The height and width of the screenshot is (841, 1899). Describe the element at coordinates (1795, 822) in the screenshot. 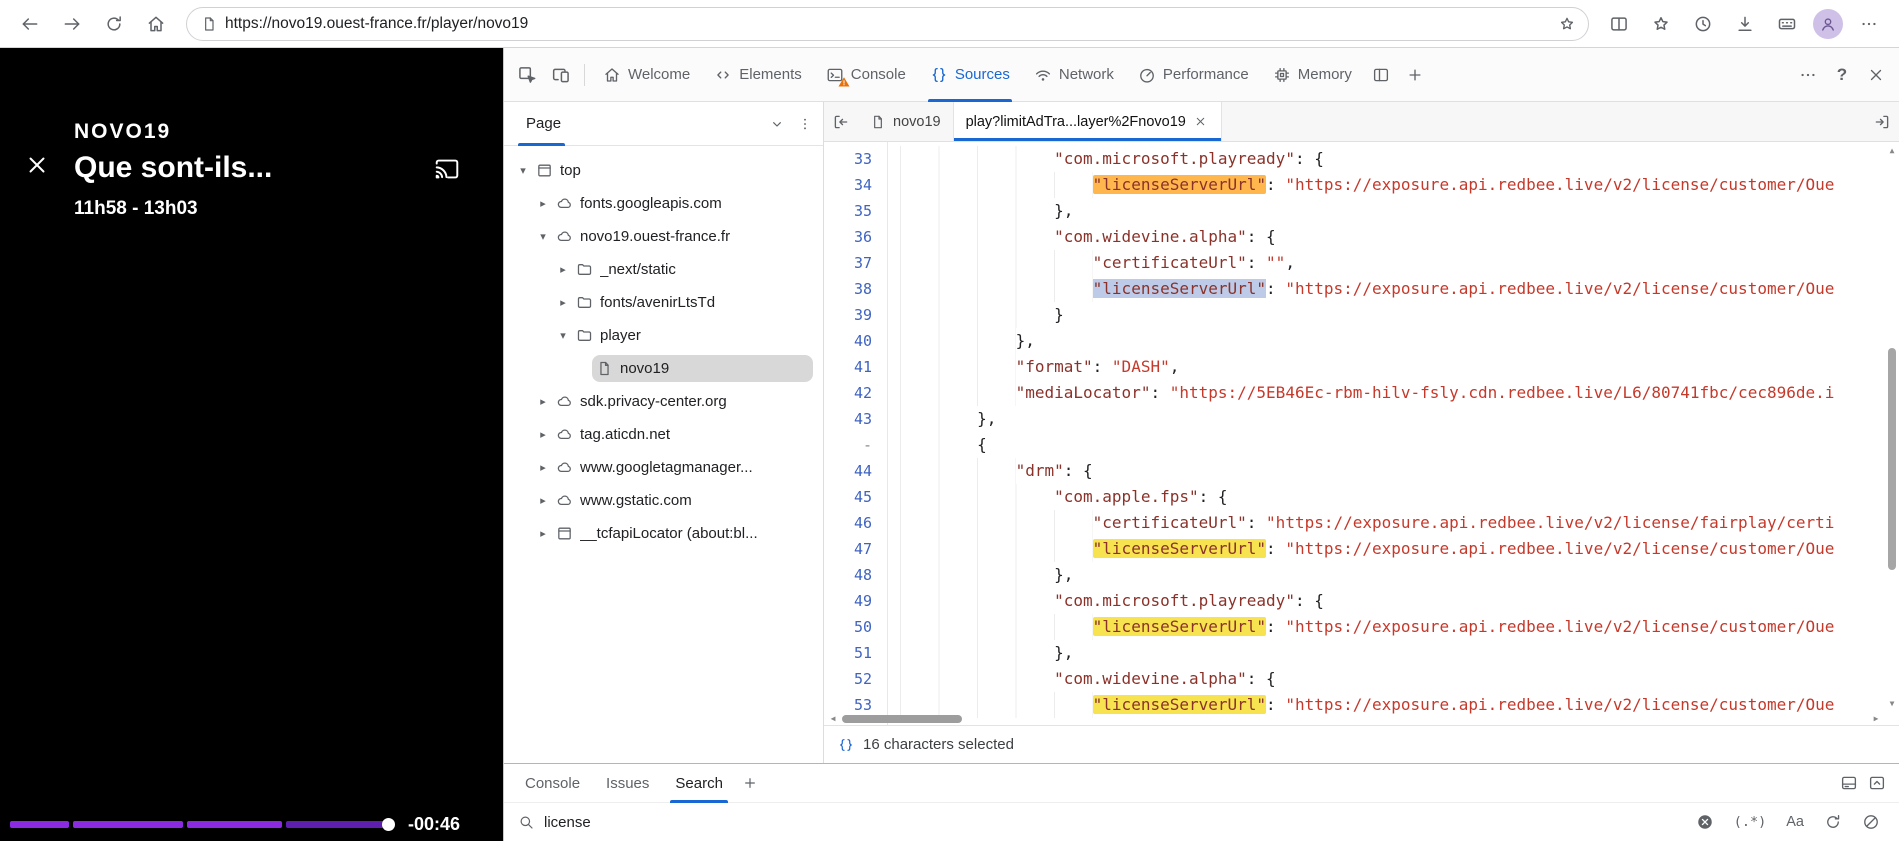

I see `match-case-toggle: Aa` at that location.